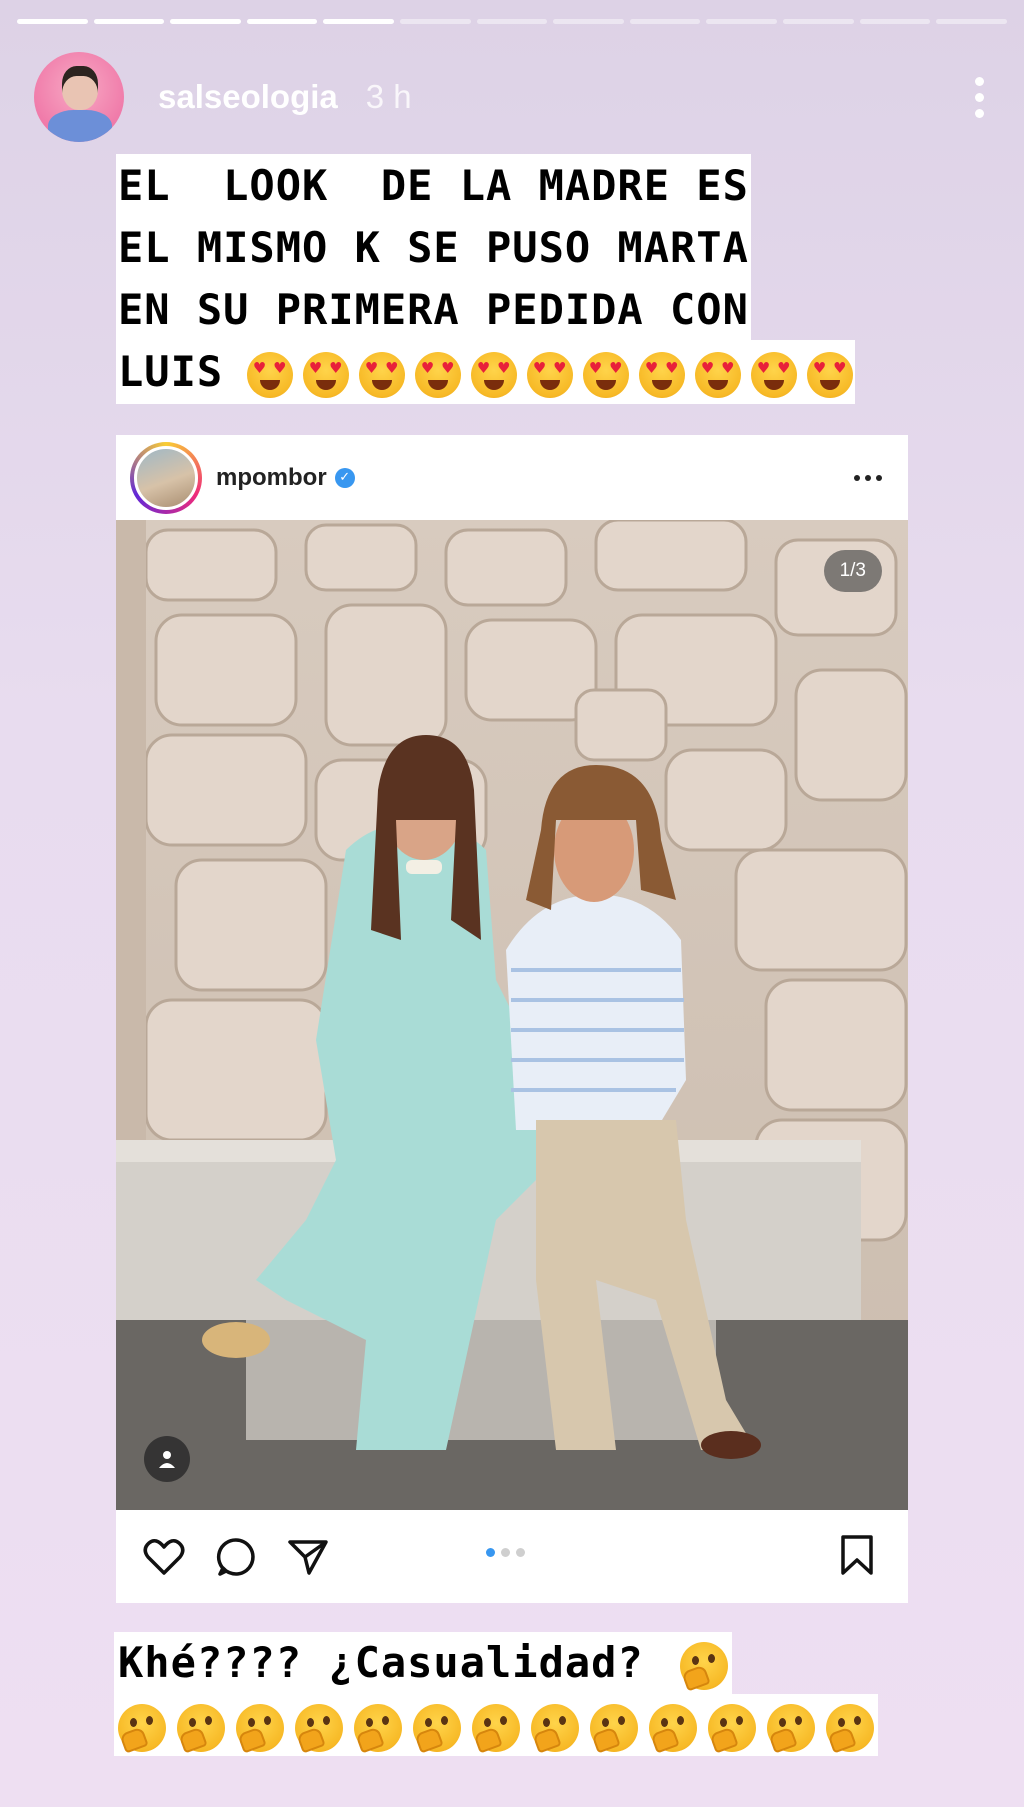  I want to click on post-more-icon, so click(868, 477).